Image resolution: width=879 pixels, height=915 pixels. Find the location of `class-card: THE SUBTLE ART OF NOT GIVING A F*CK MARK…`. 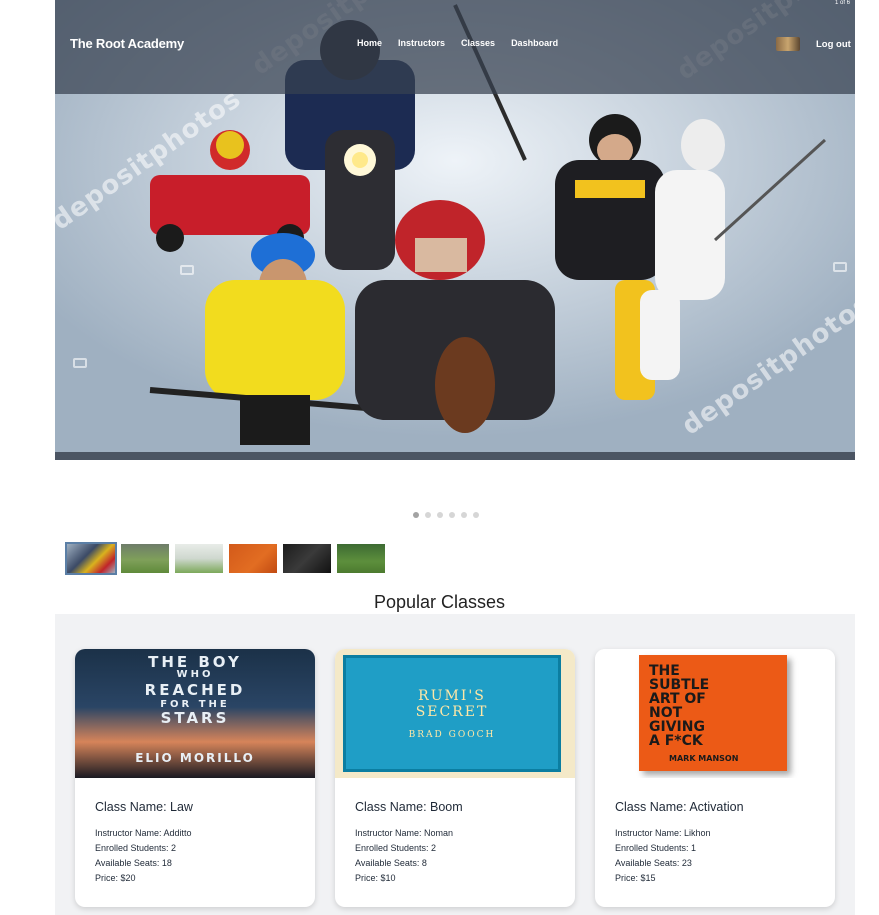

class-card: THE SUBTLE ART OF NOT GIVING A F*CK MARK… is located at coordinates (715, 778).